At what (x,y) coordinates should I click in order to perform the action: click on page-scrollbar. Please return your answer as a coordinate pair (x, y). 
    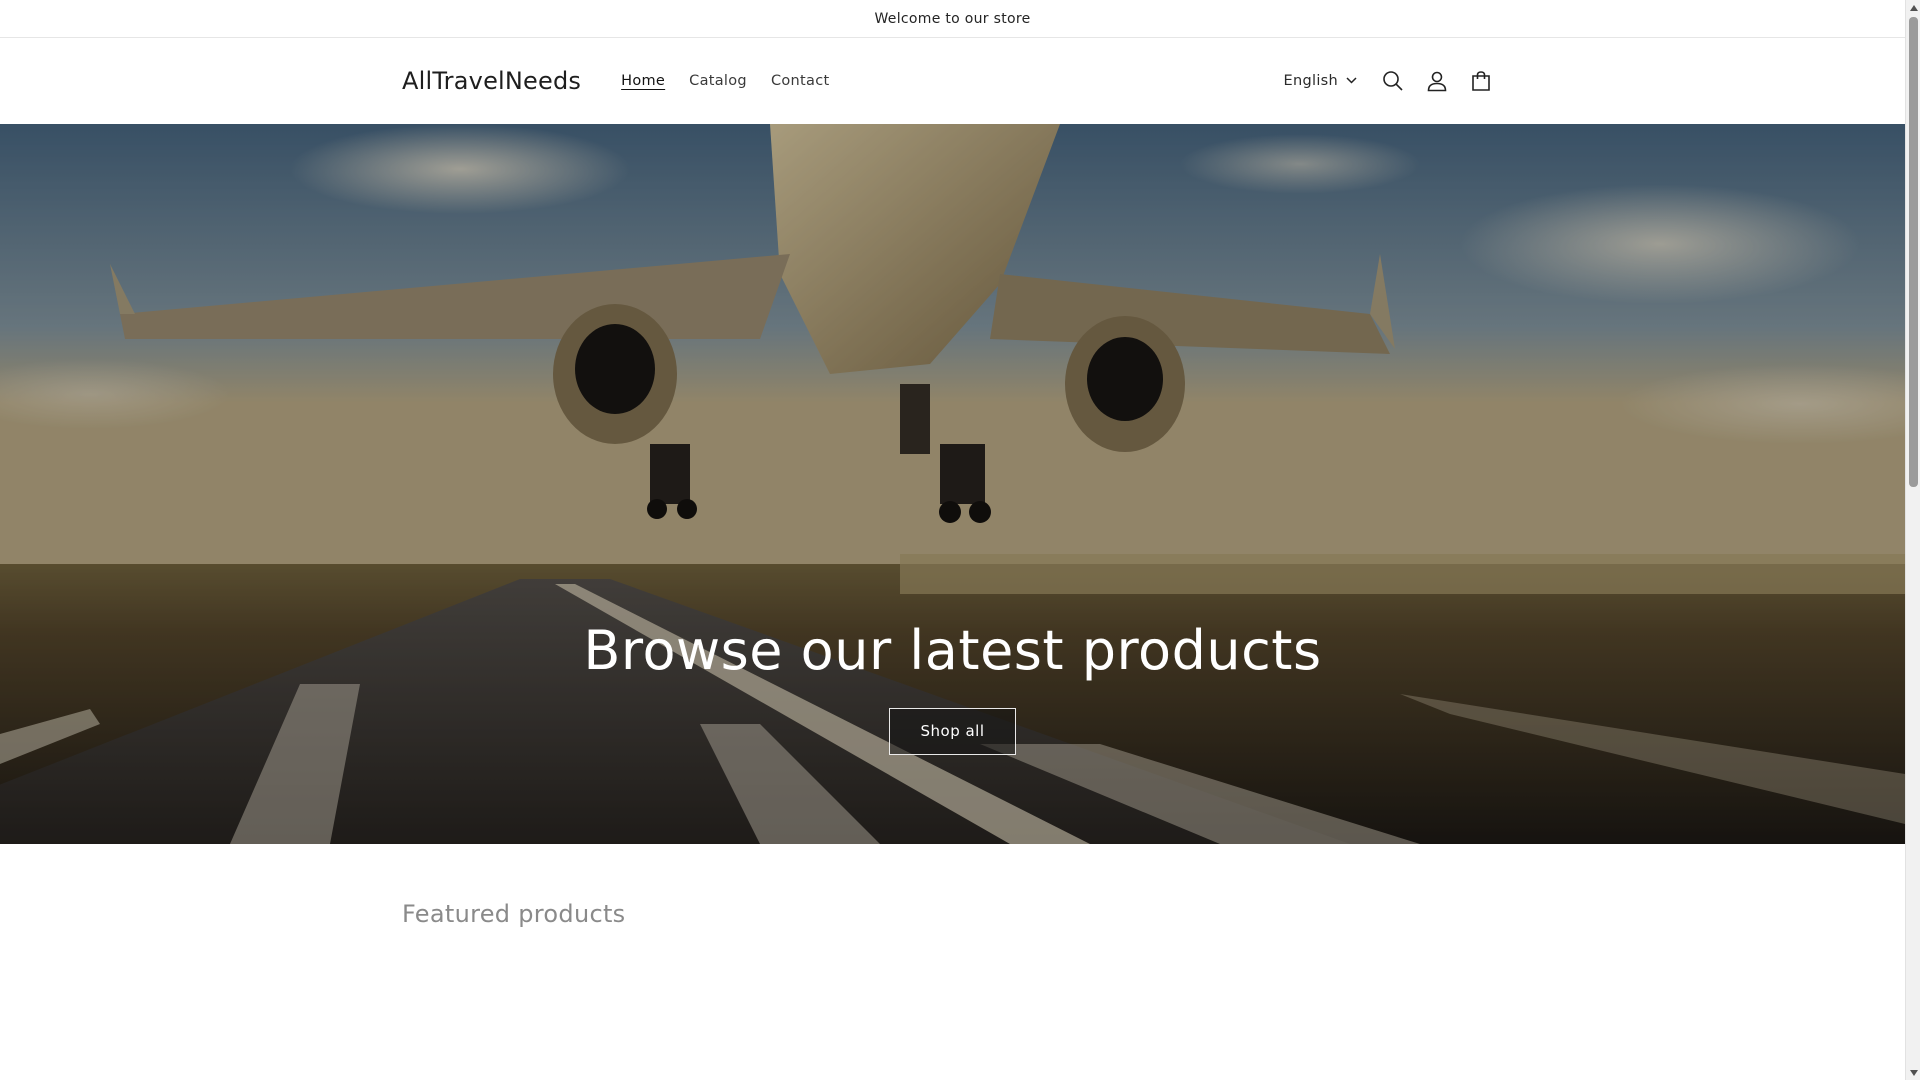
    Looking at the image, I should click on (1912, 540).